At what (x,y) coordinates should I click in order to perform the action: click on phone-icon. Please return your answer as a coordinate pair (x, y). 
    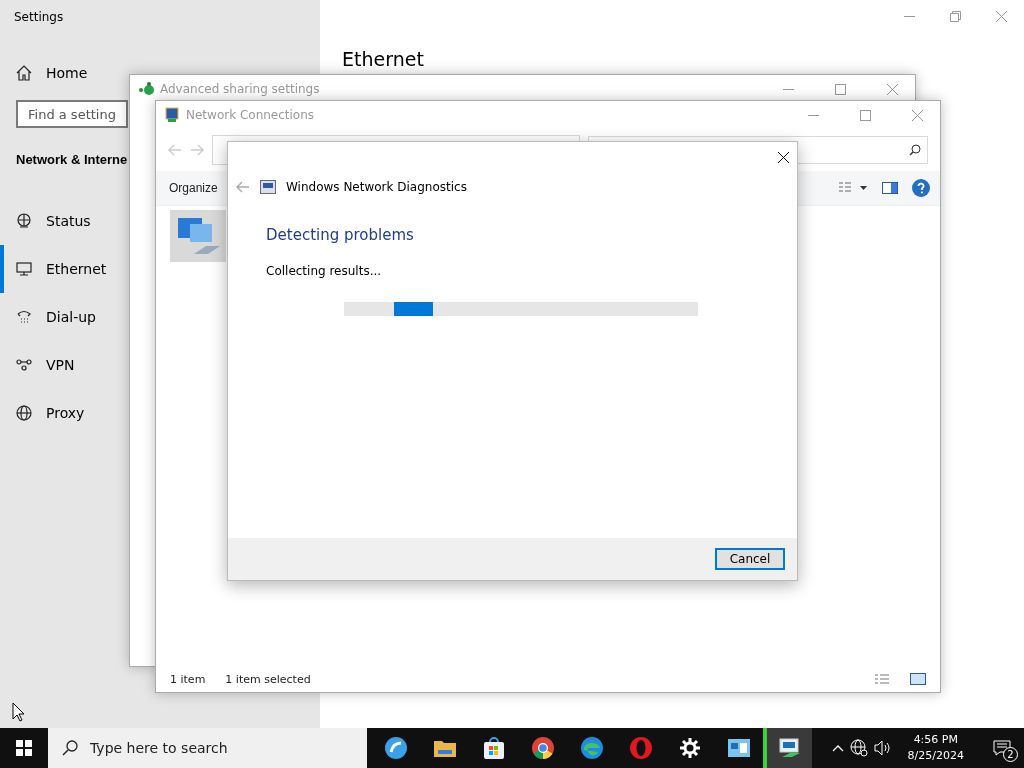
    Looking at the image, I should click on (24, 317).